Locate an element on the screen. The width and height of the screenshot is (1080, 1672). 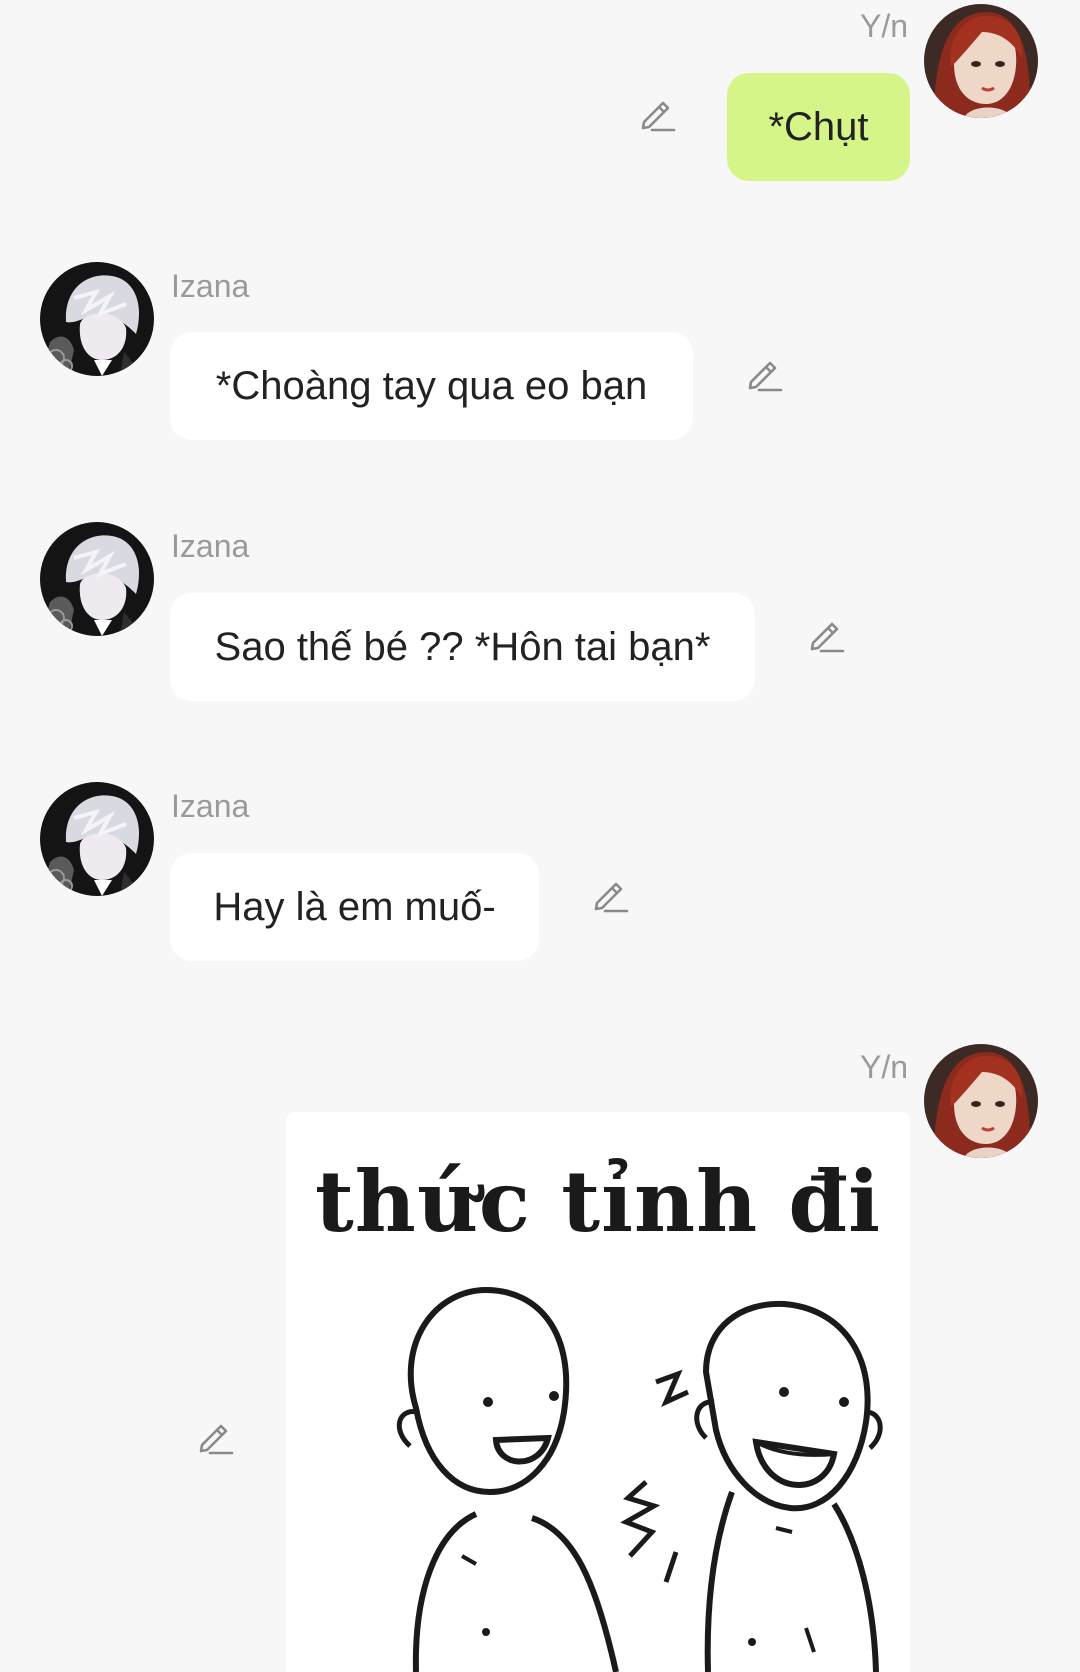
message-bubble: *Chụt is located at coordinates (818, 127).